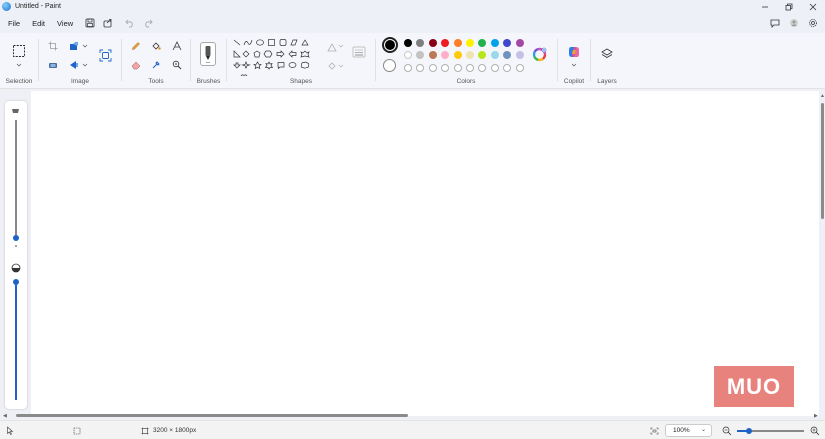 The image size is (825, 439). I want to click on scroll-left-icon: ◀, so click(5, 416).